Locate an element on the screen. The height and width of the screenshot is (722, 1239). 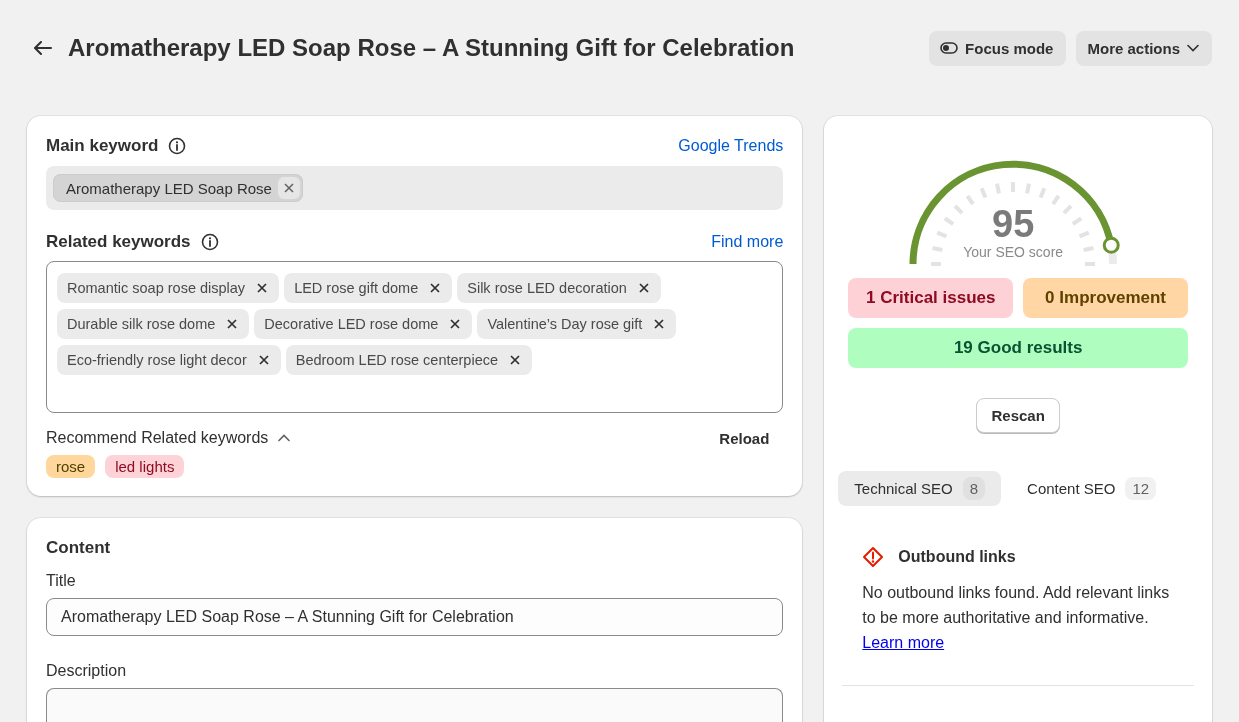
page-title: Aromatherapy LED Soap Rose – A Stunning Gift for Celebration is located at coordinates (431, 48).